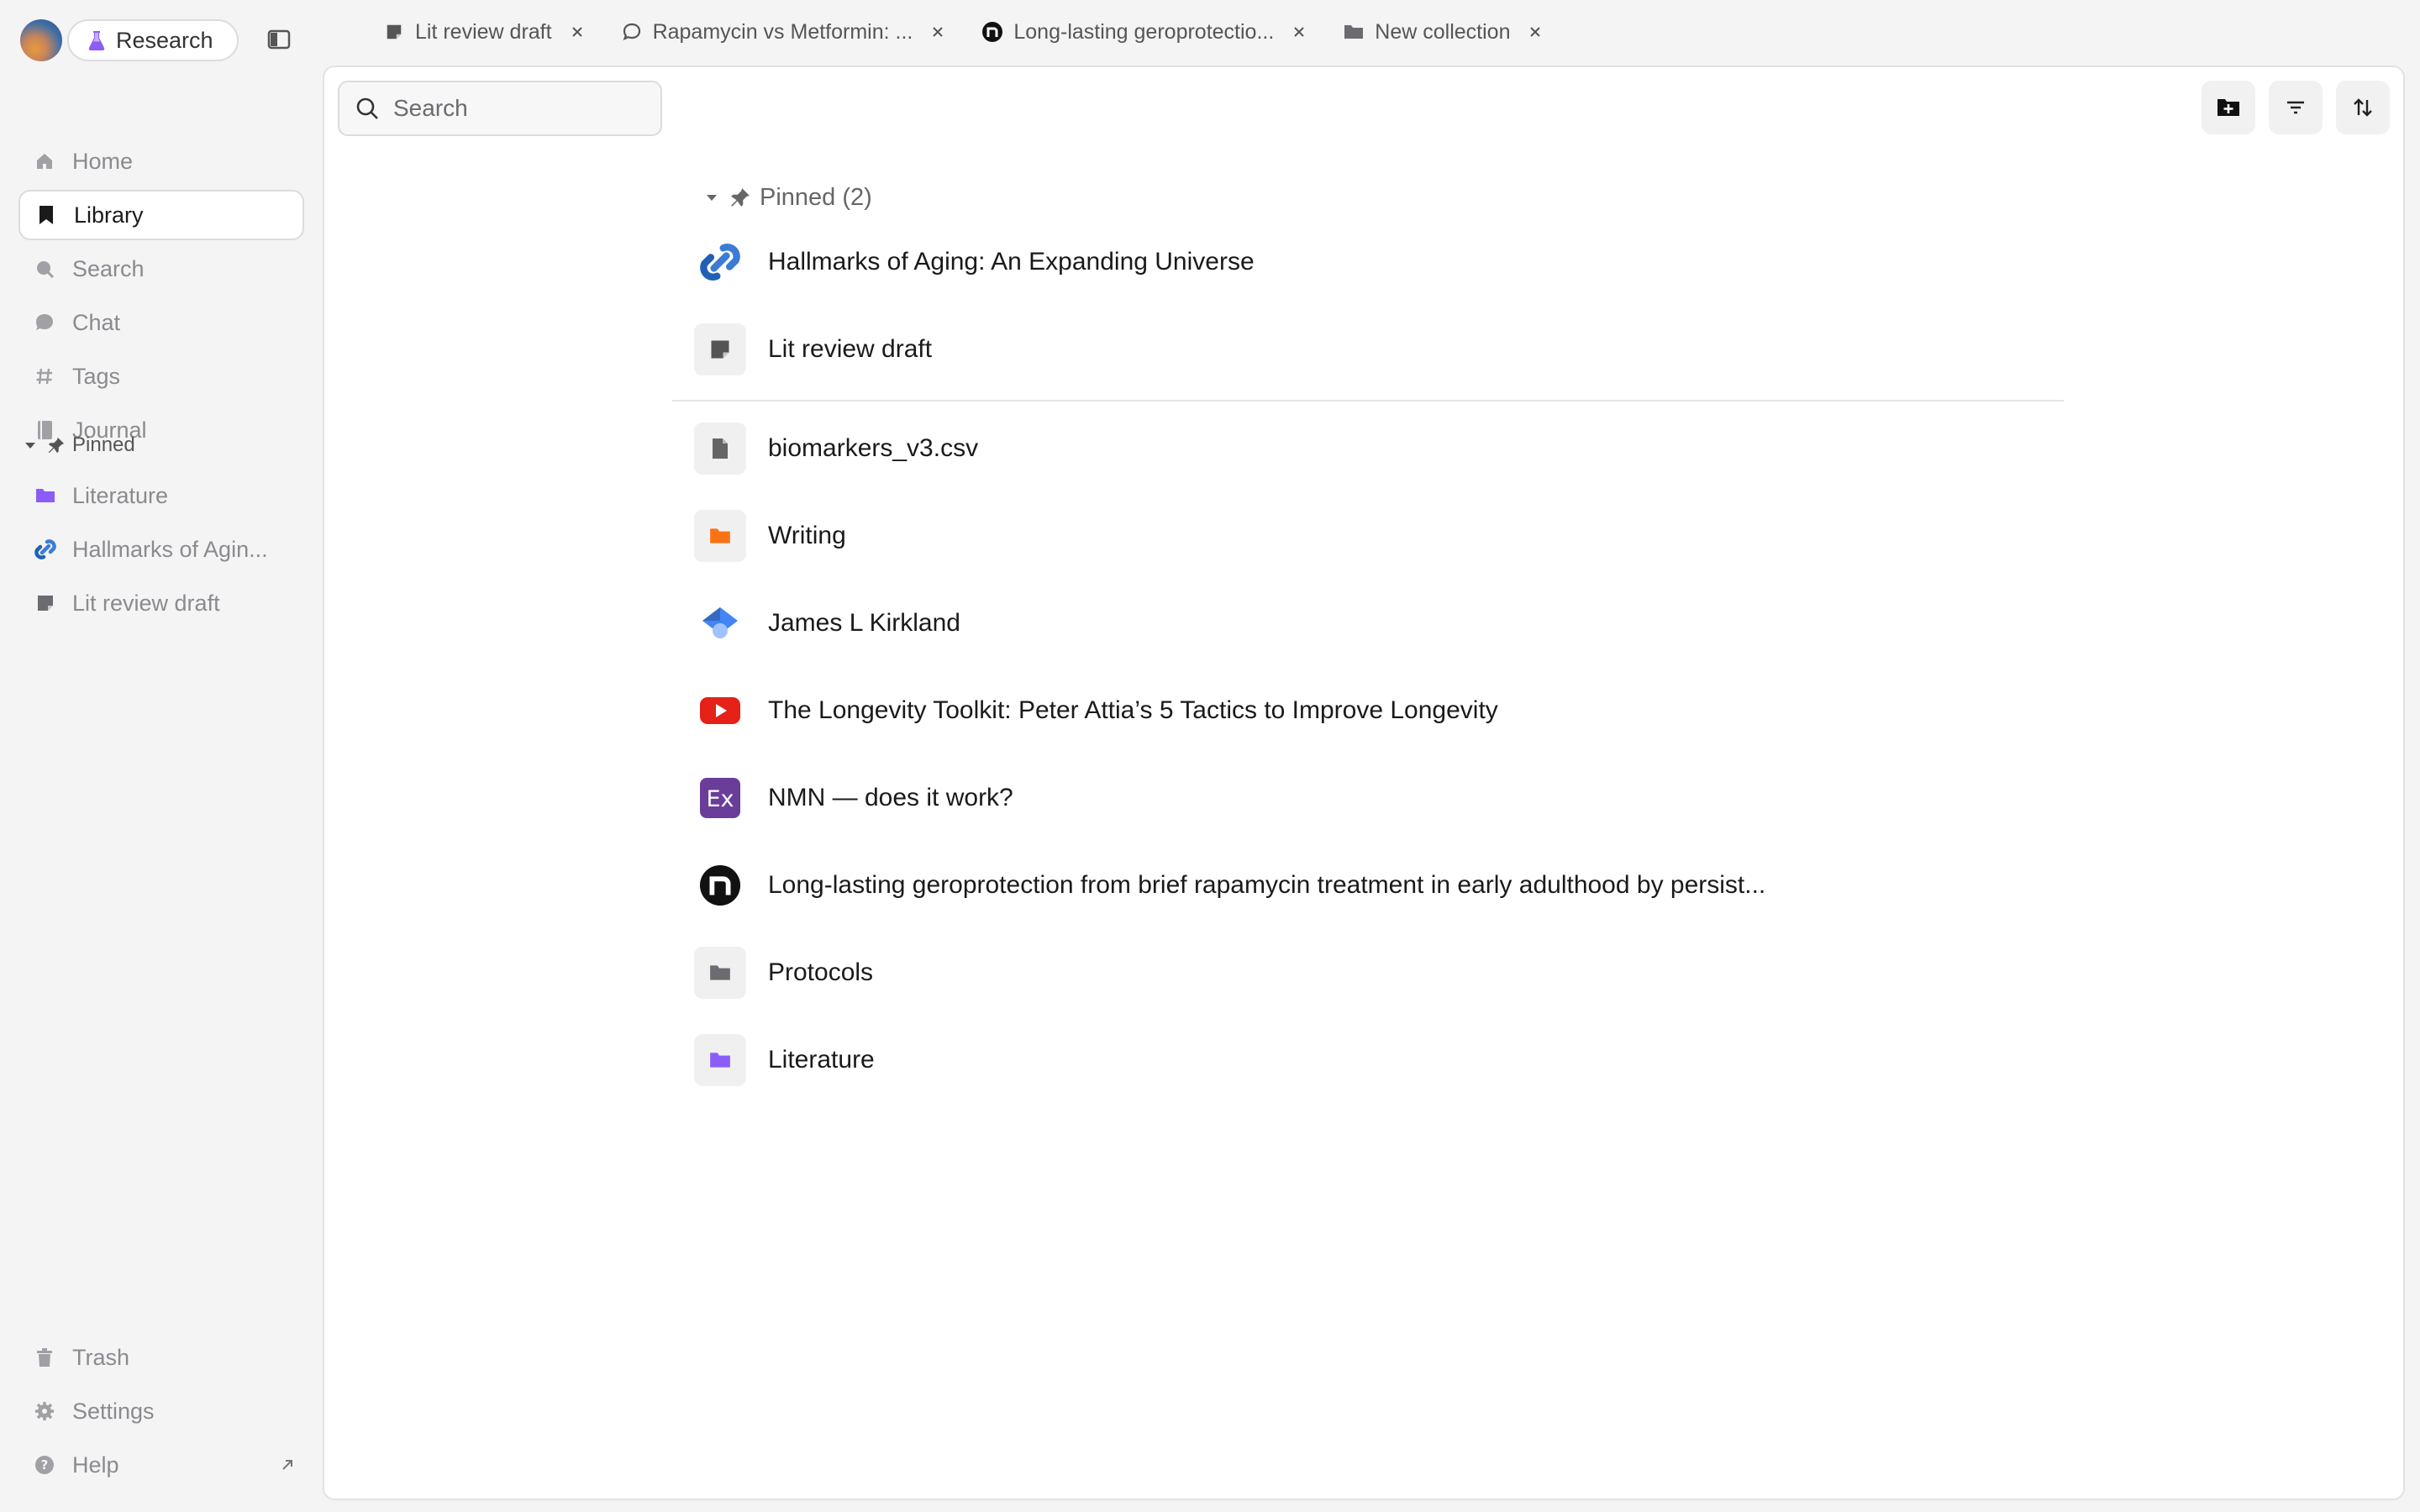 The image size is (2420, 1512). I want to click on list-item-label: NMN — does it work?, so click(891, 797).